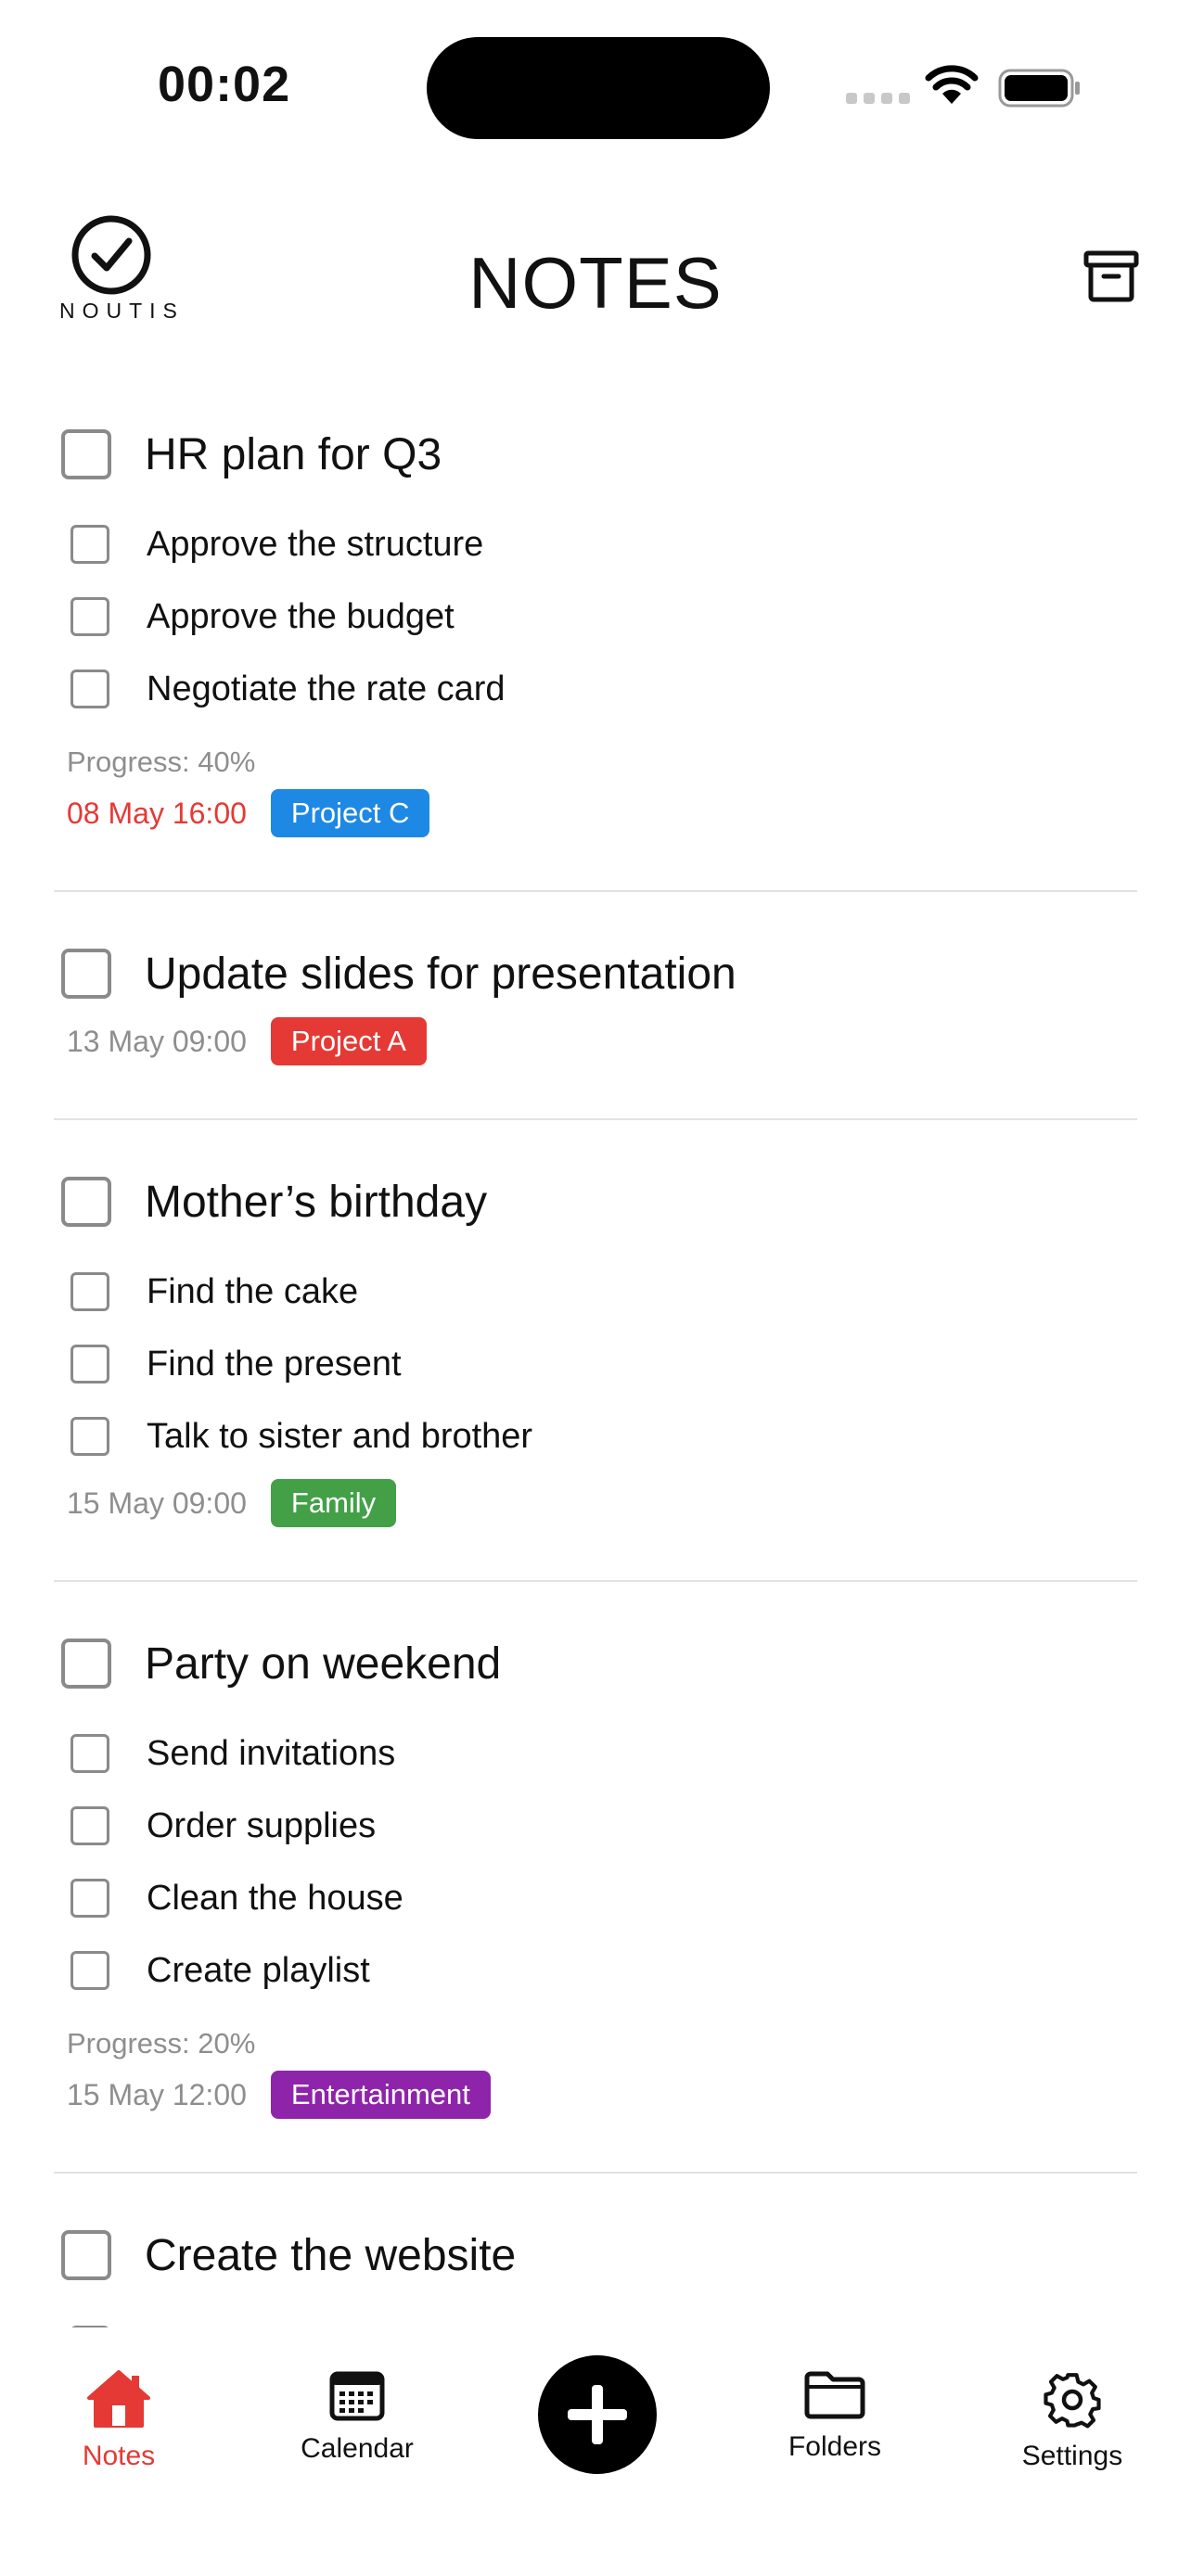 Image resolution: width=1191 pixels, height=2576 pixels. I want to click on subtask-label: Find the cake, so click(253, 1291).